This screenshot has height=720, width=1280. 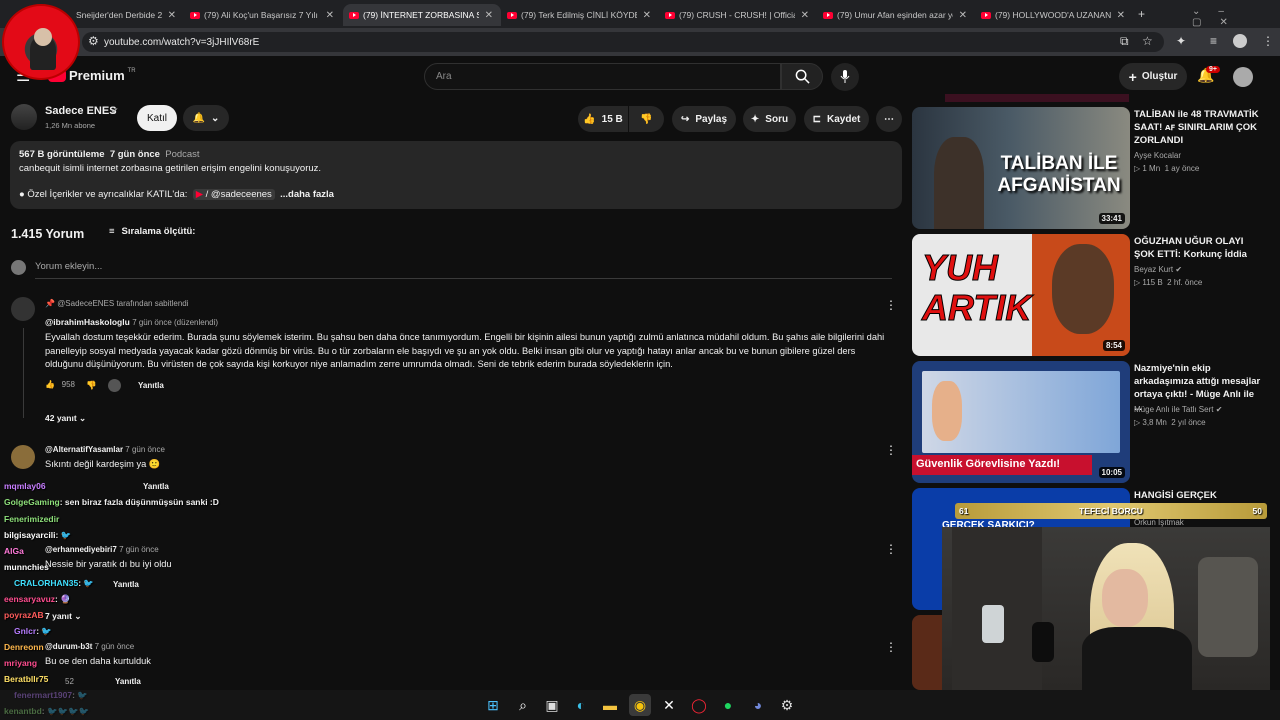 What do you see at coordinates (1158, 269) in the screenshot?
I see `video-channel: Beyaz Kurt ✔` at bounding box center [1158, 269].